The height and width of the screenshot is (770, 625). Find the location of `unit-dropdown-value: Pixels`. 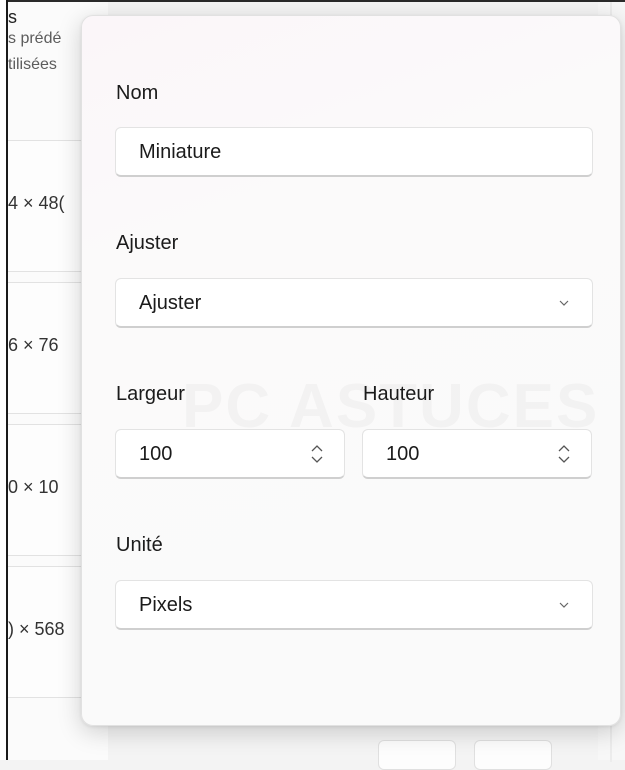

unit-dropdown-value: Pixels is located at coordinates (166, 605).